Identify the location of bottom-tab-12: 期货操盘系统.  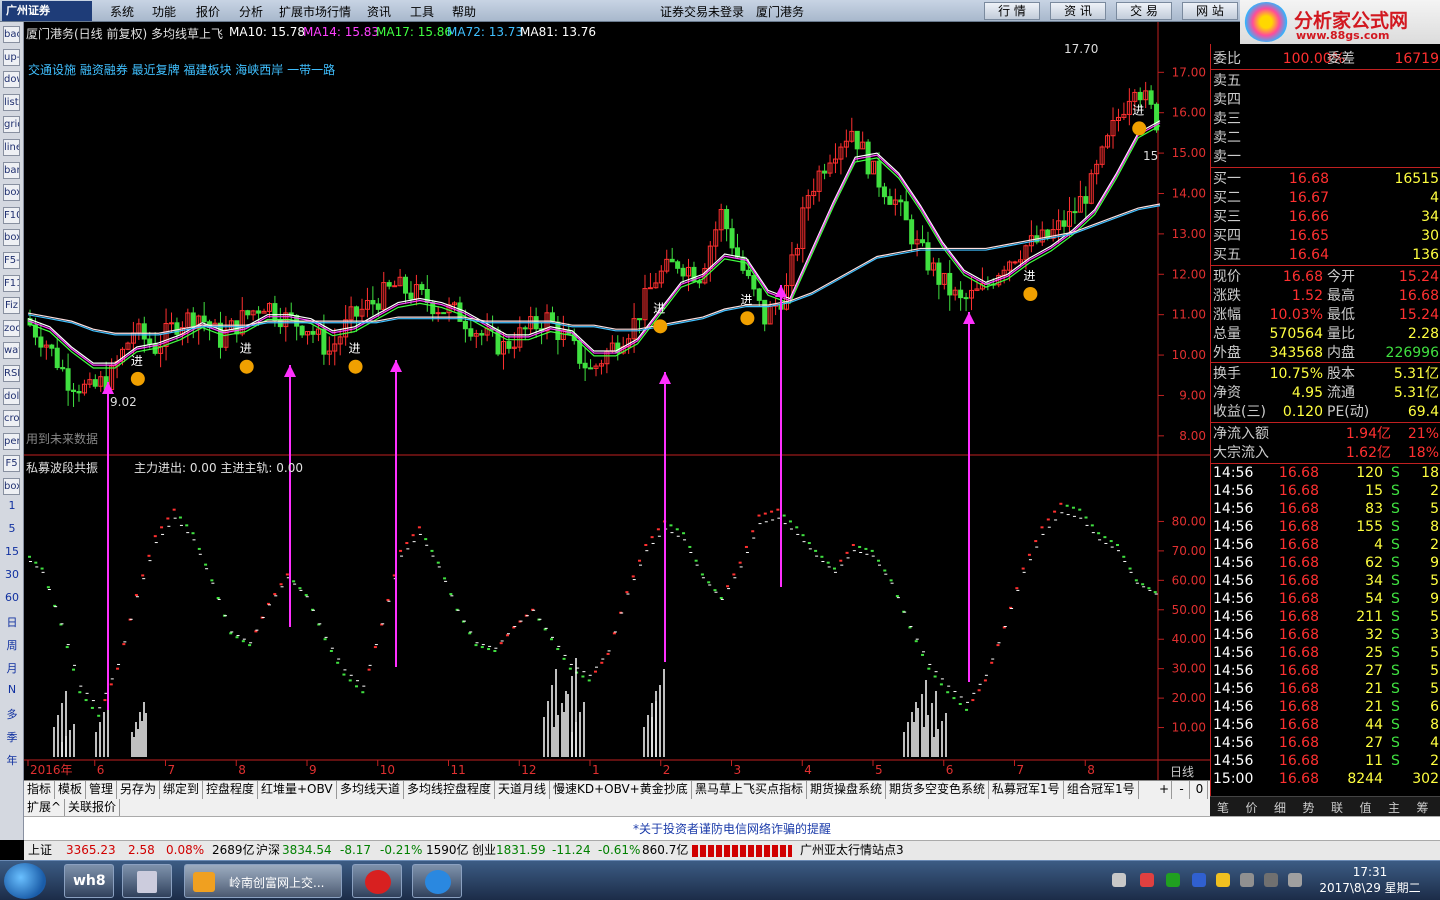
(847, 790).